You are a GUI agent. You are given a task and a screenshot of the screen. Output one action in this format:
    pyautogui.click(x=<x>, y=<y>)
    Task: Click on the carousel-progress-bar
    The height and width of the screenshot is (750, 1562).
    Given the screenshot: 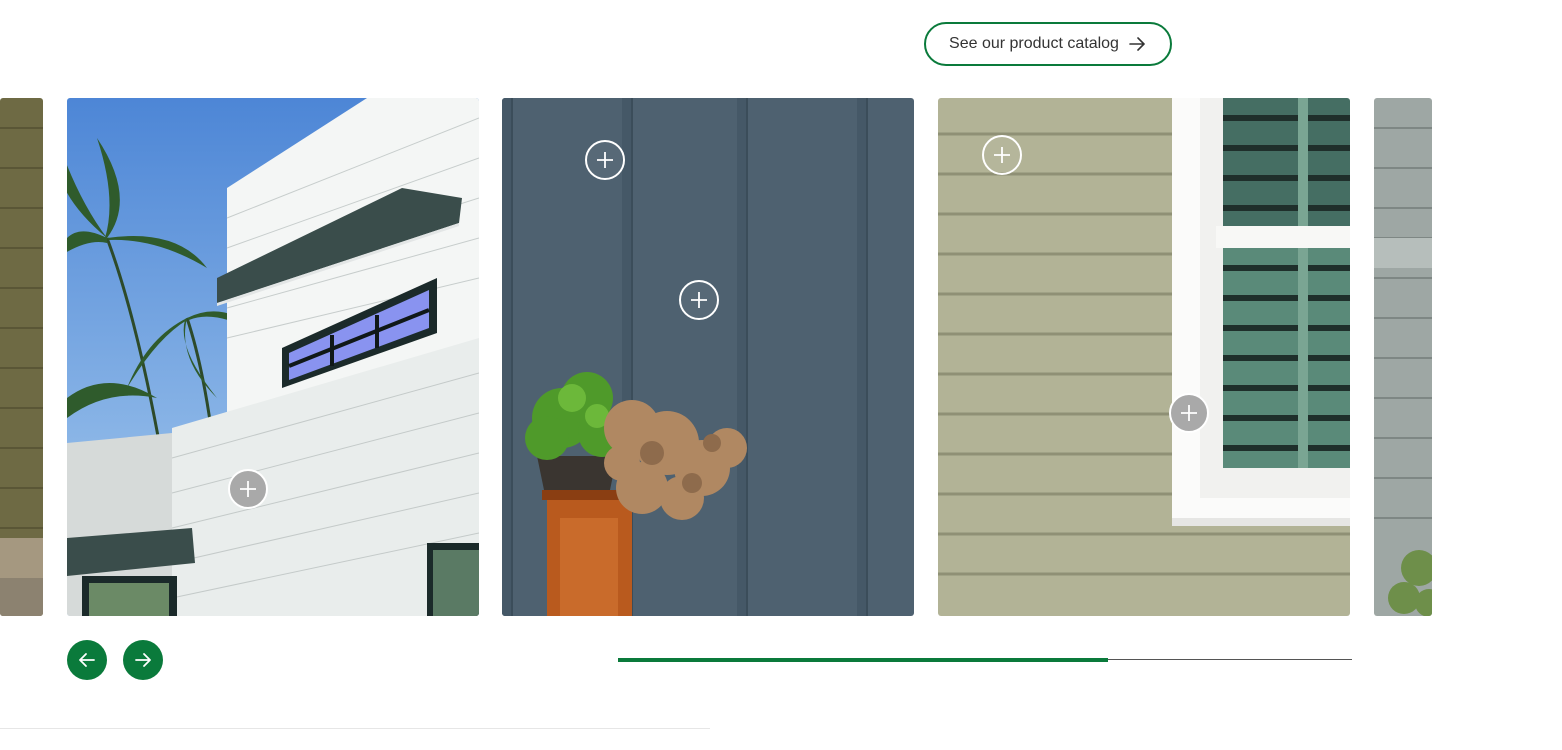 What is the action you would take?
    pyautogui.click(x=985, y=660)
    